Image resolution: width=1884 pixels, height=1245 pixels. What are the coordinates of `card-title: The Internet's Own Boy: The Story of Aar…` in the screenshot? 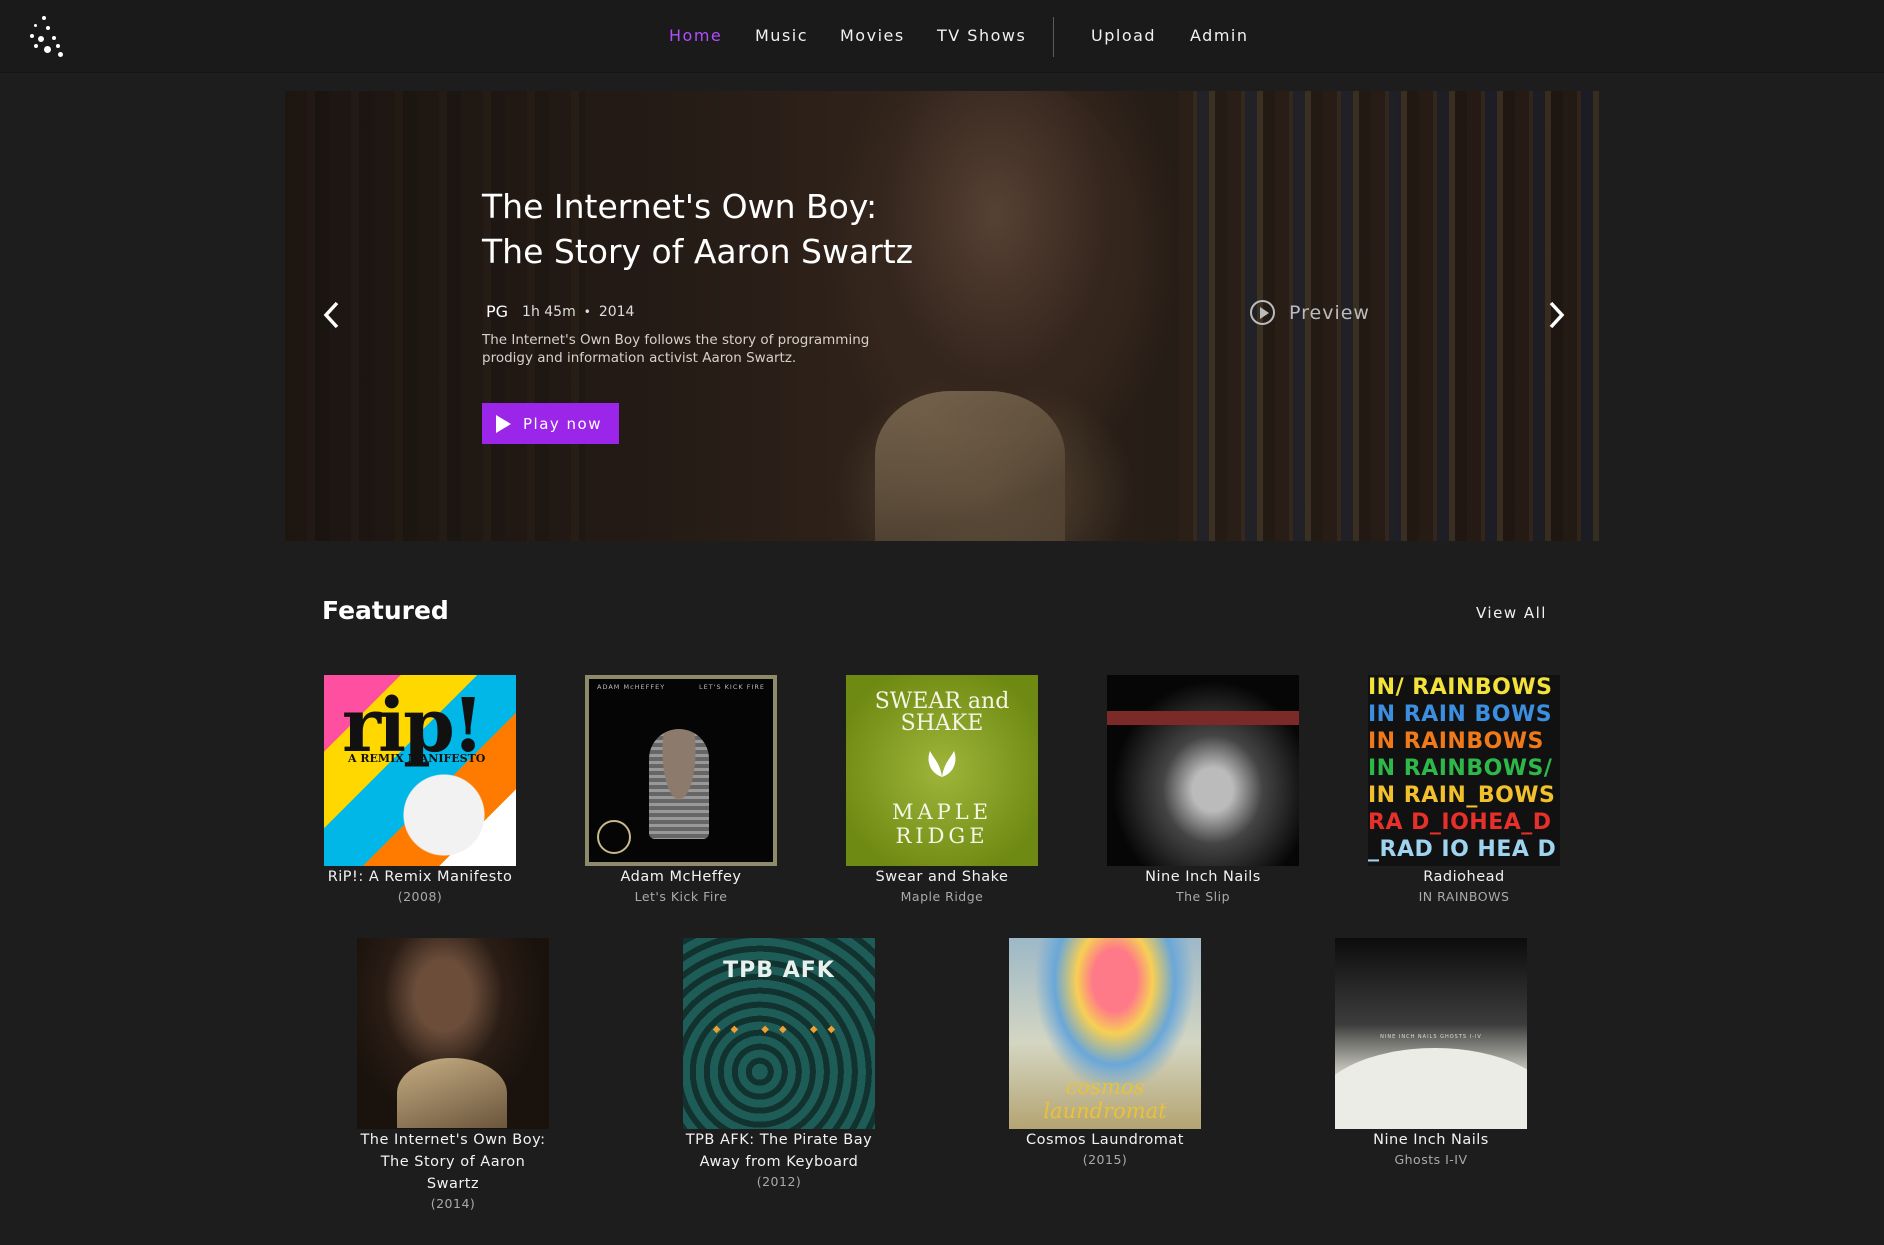 It's located at (453, 1162).